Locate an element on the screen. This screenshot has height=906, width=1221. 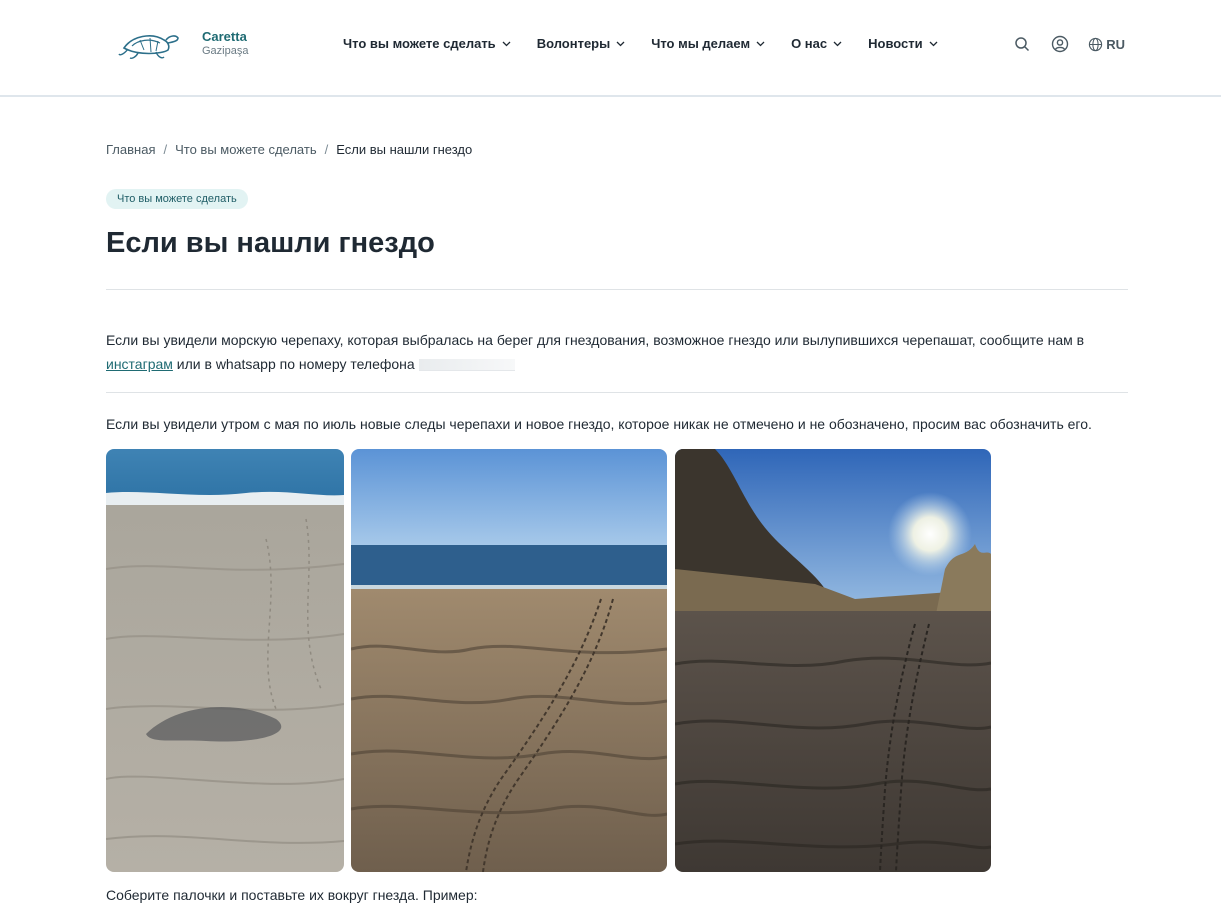
site-logo: Caretta Gazipaşa is located at coordinates (183, 44).